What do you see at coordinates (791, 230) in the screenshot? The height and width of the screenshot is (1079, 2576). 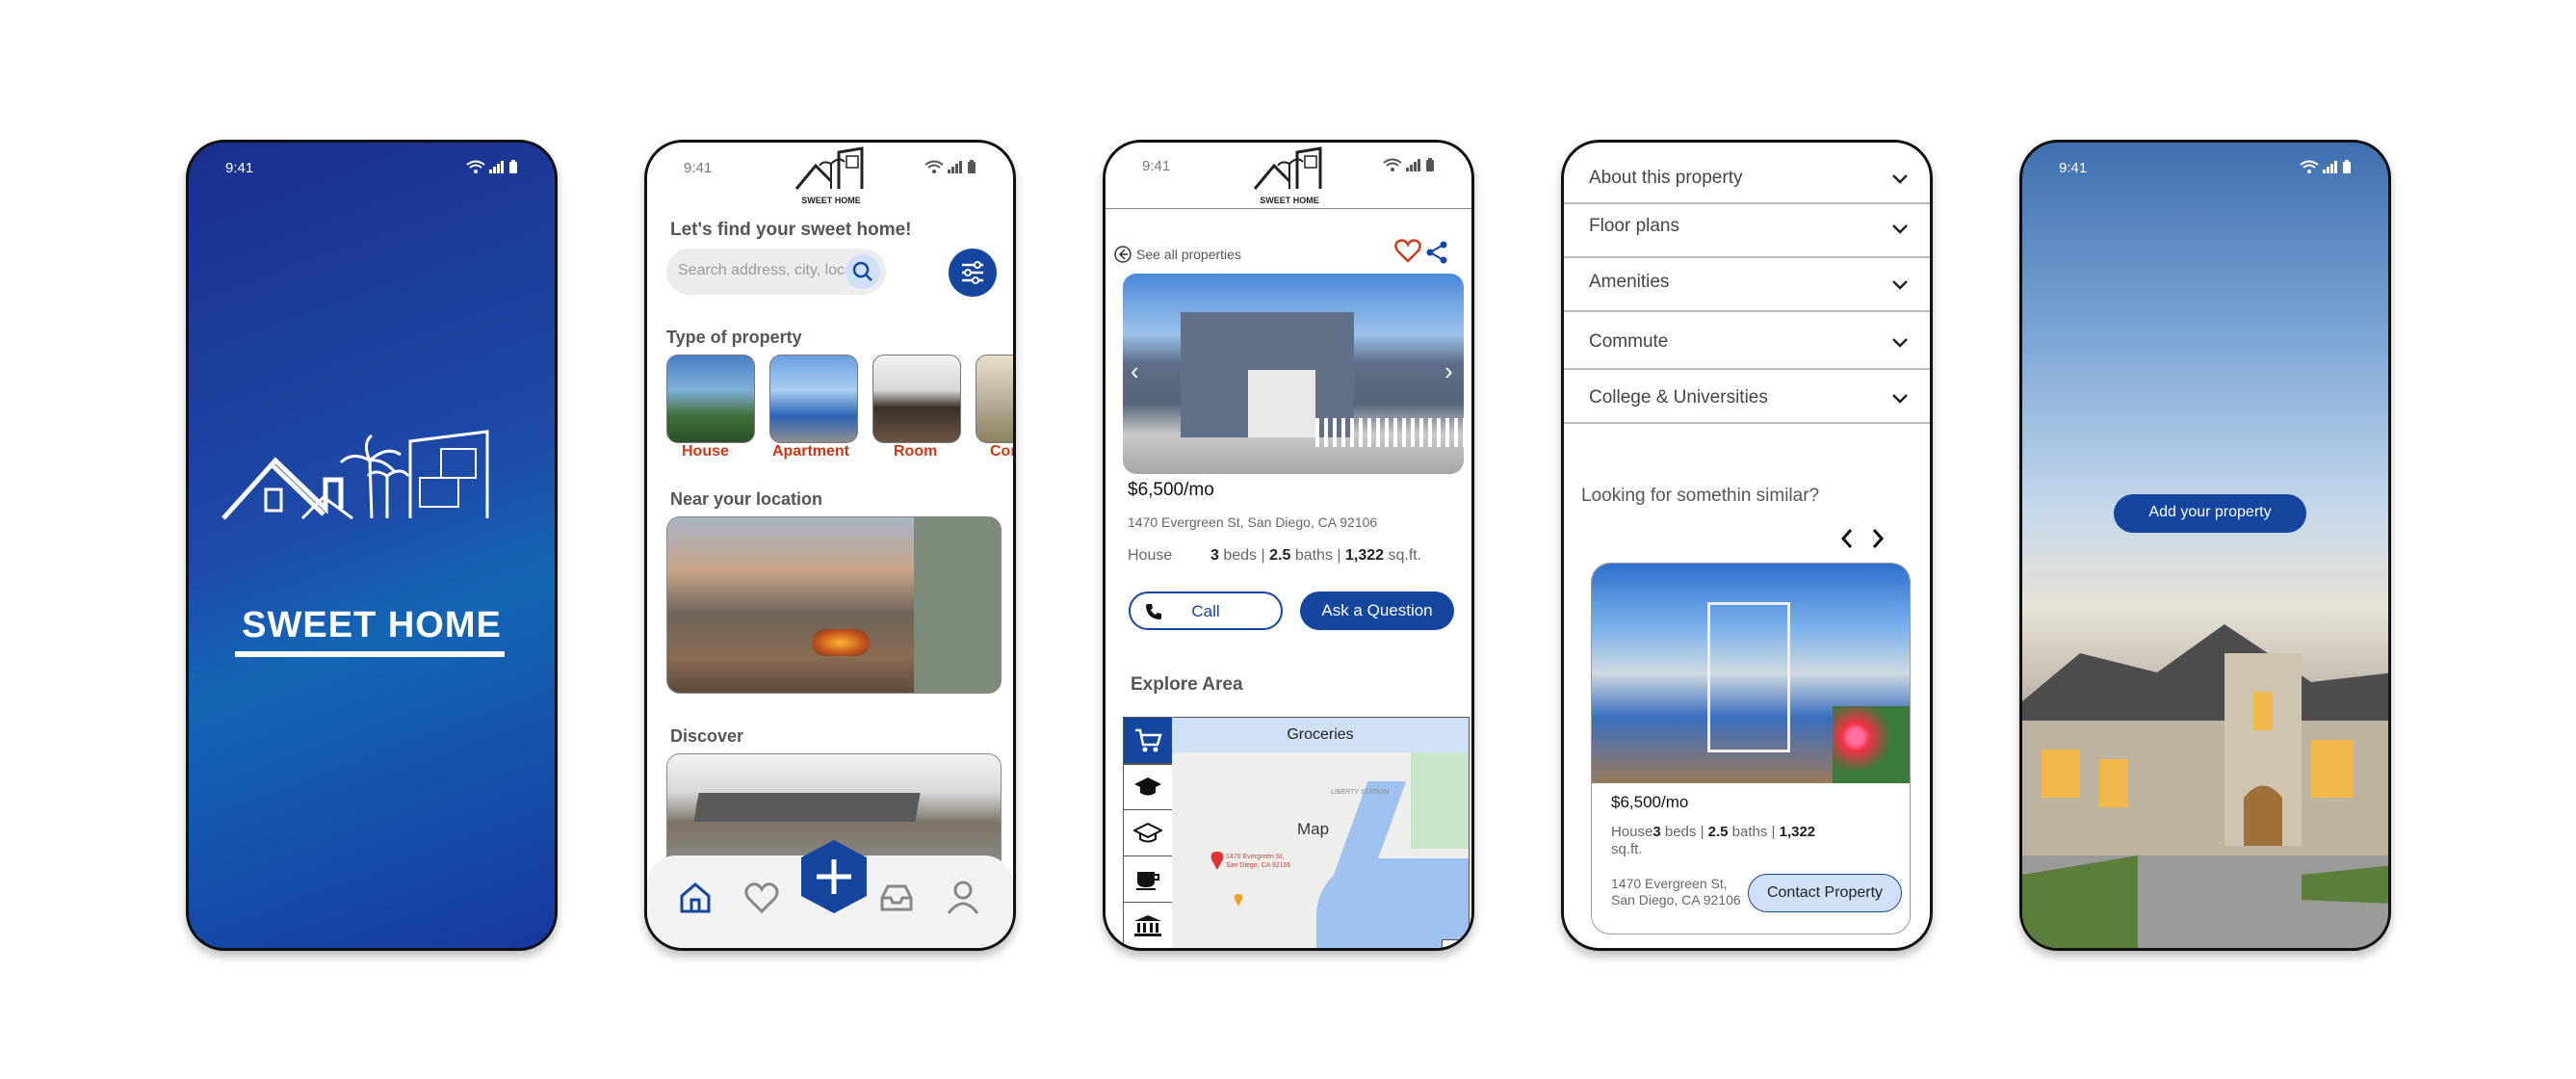 I see `home-heading: Let's find your sweet home!` at bounding box center [791, 230].